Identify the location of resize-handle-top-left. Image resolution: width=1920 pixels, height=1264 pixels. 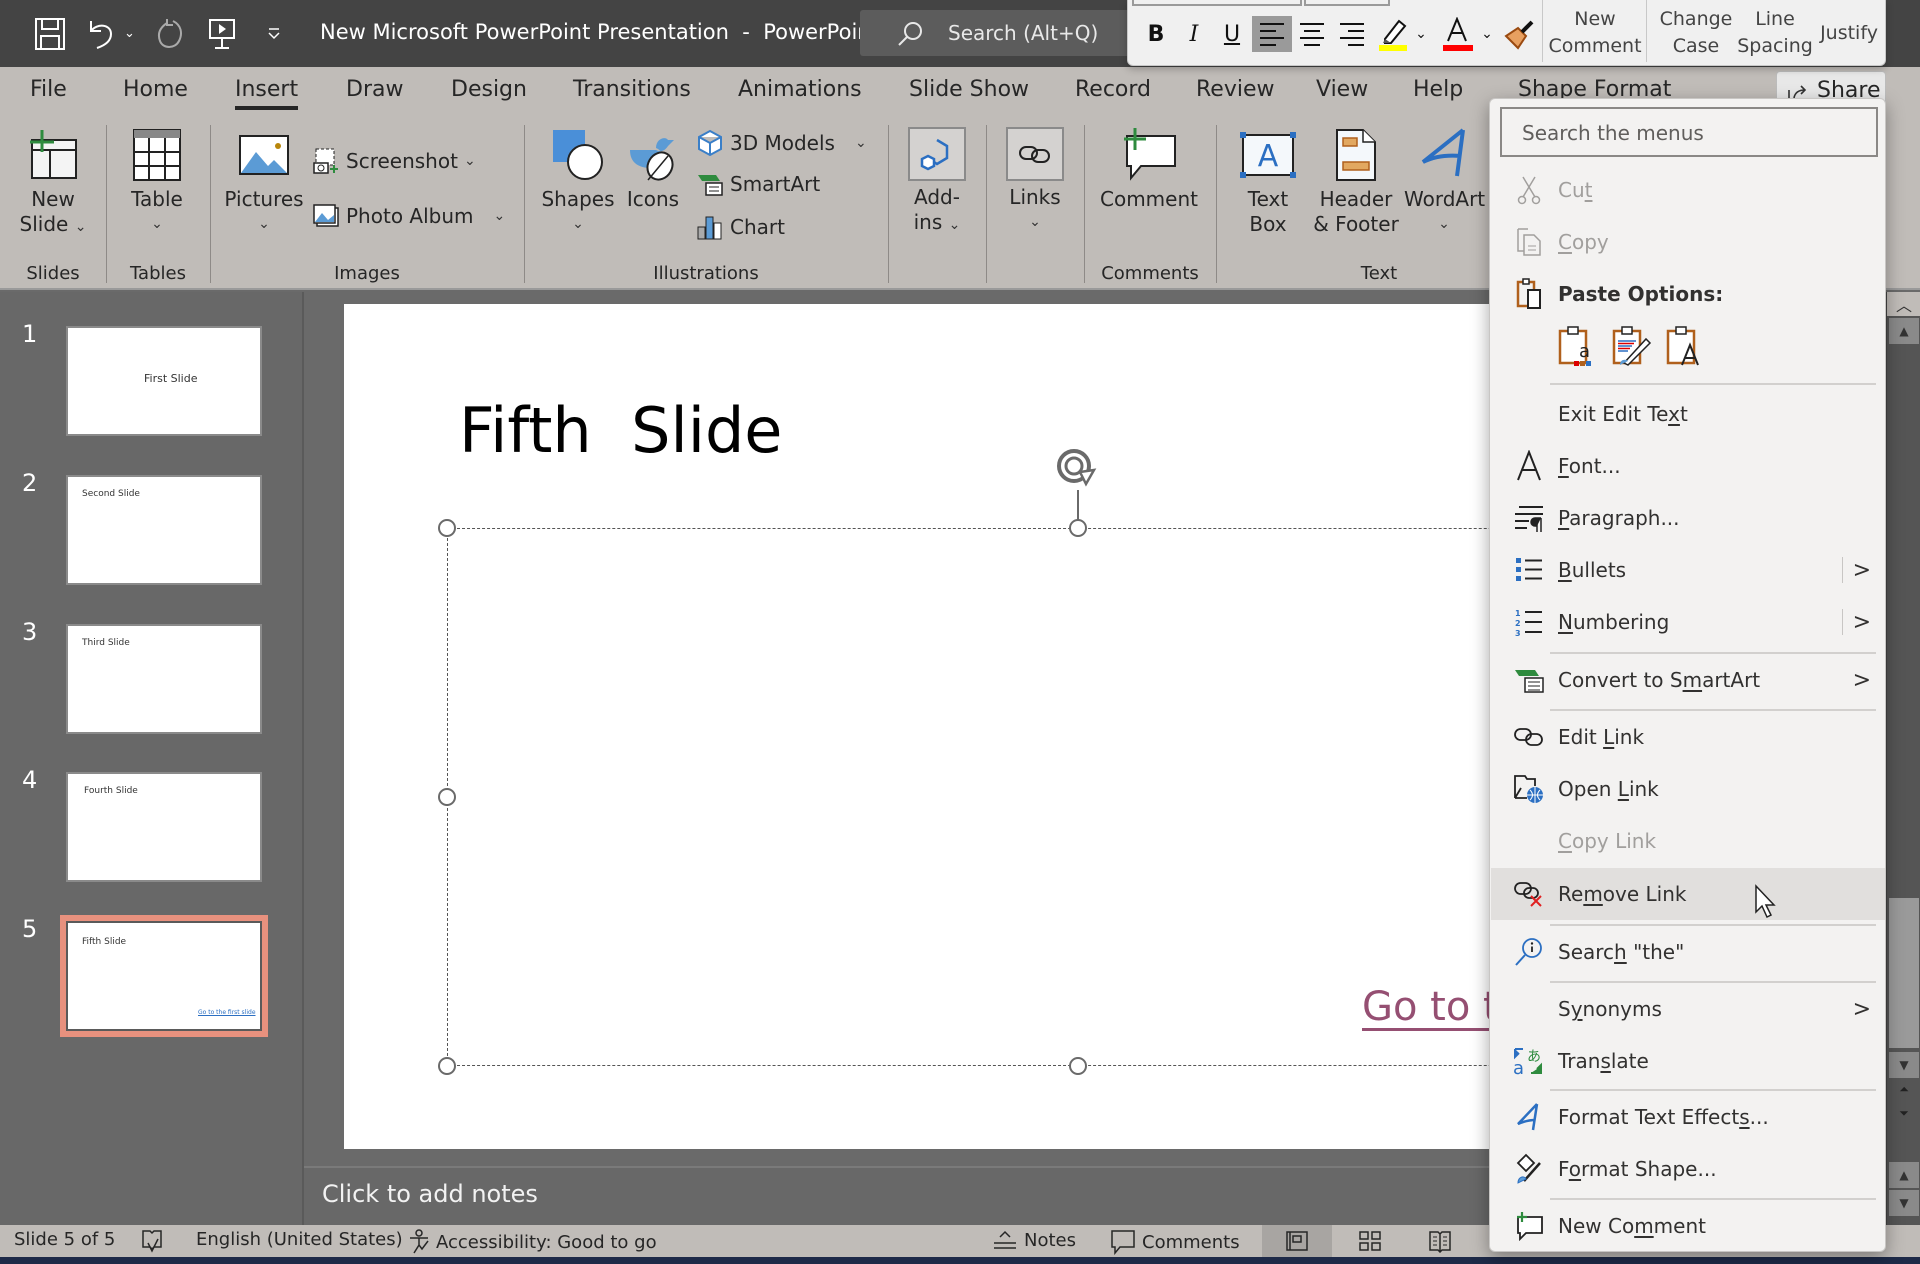
(447, 528).